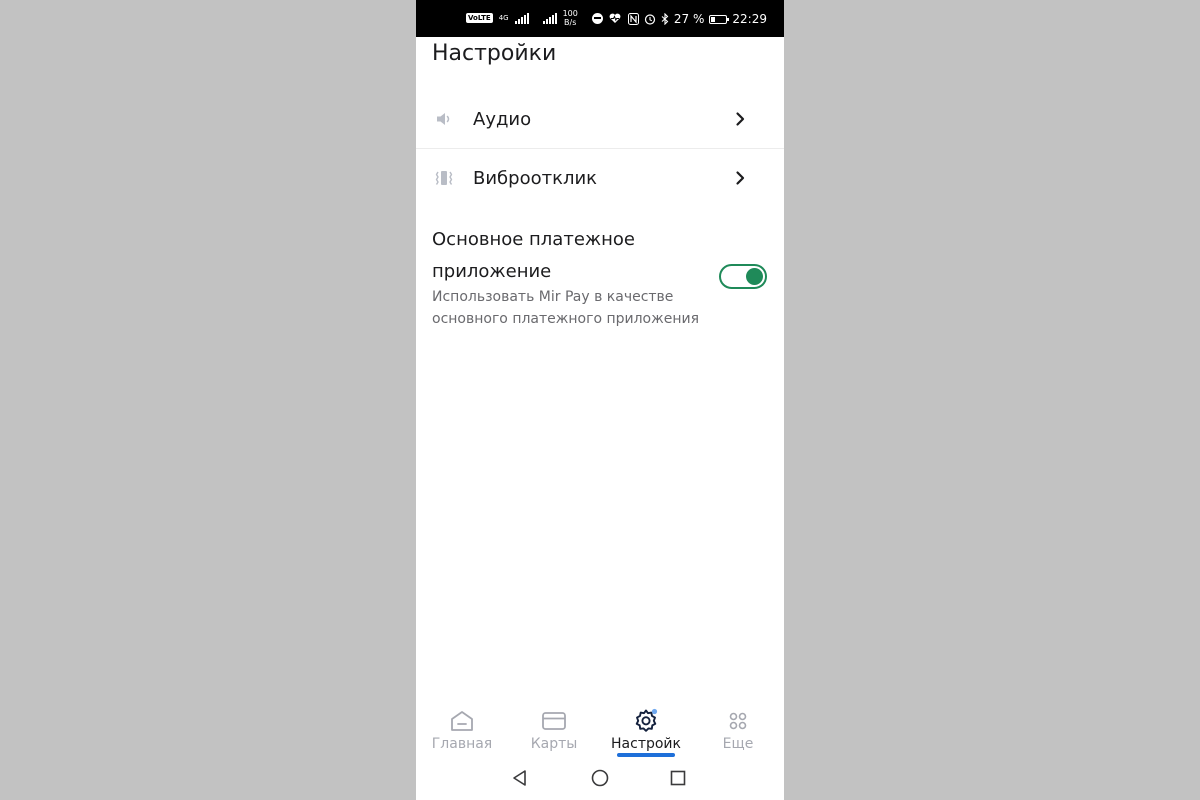  I want to click on status-bar-left: VoLTE 4G 100 B/s, so click(543, 18).